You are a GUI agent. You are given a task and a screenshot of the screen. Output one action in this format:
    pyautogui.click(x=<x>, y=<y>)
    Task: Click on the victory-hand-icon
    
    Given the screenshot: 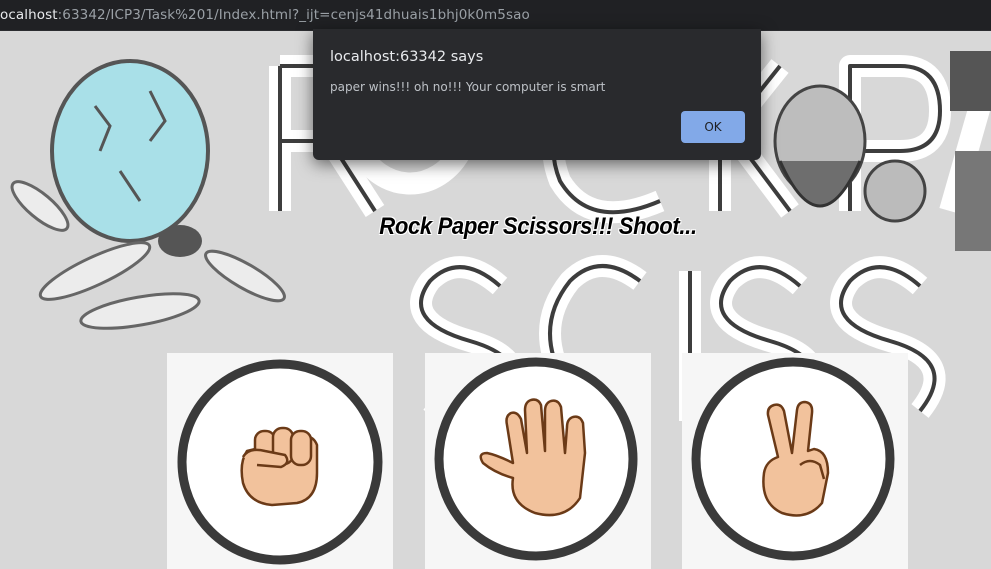 What is the action you would take?
    pyautogui.click(x=793, y=459)
    